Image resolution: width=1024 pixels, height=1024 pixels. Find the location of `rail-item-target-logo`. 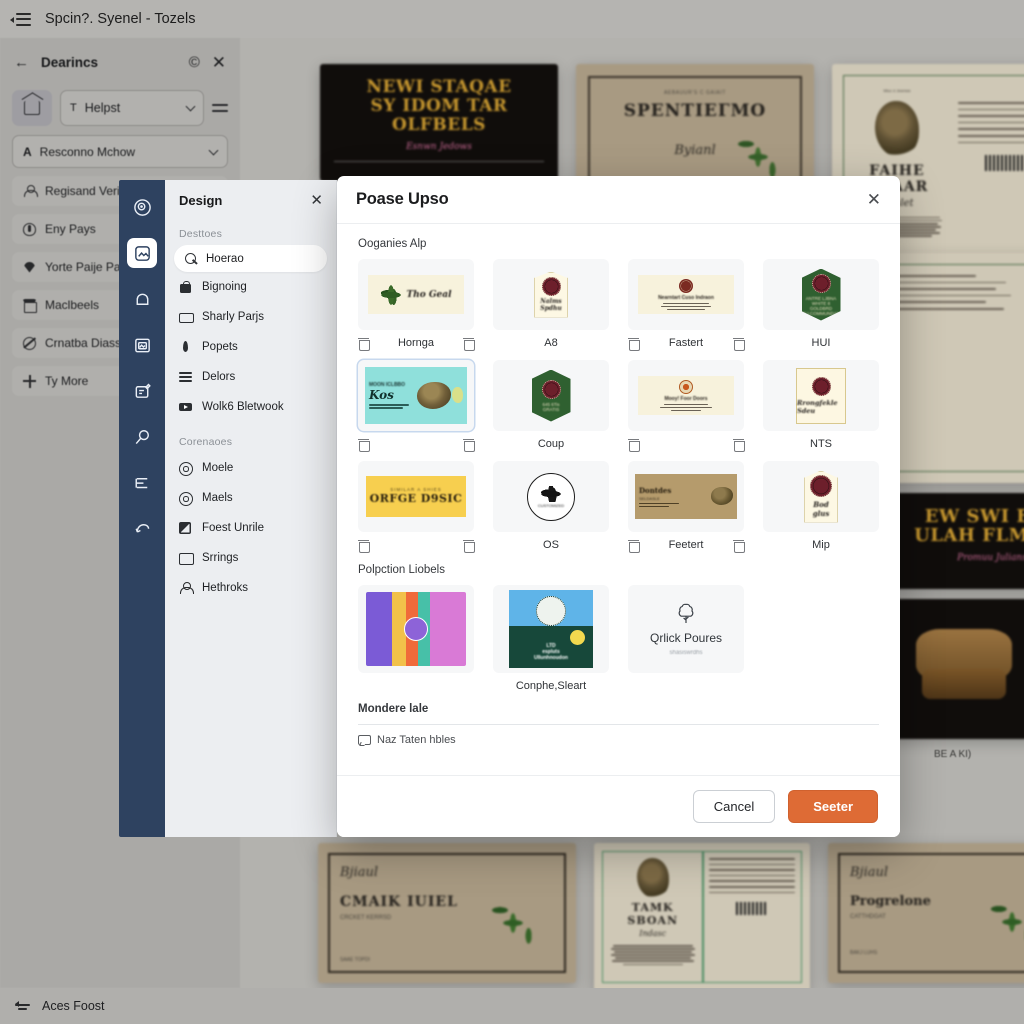

rail-item-target-logo is located at coordinates (142, 207).